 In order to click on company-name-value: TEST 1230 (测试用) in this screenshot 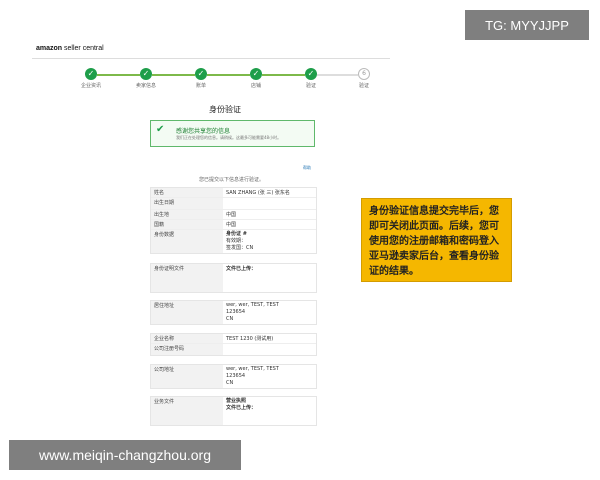, I will do `click(250, 339)`.